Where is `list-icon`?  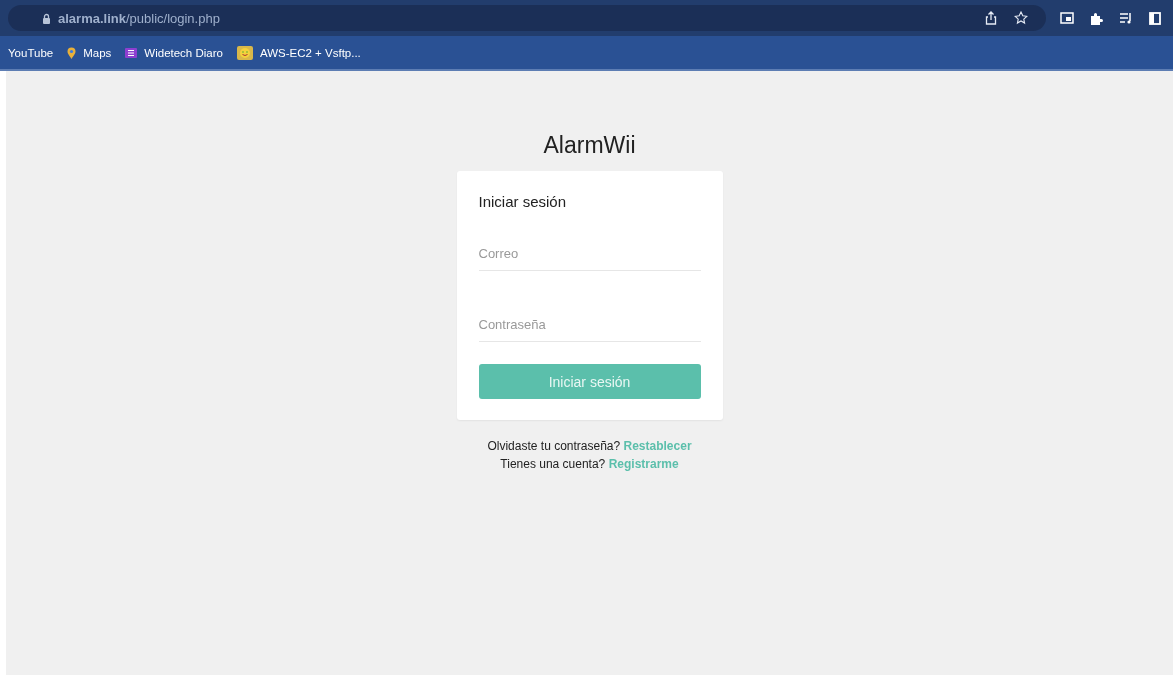
list-icon is located at coordinates (131, 52).